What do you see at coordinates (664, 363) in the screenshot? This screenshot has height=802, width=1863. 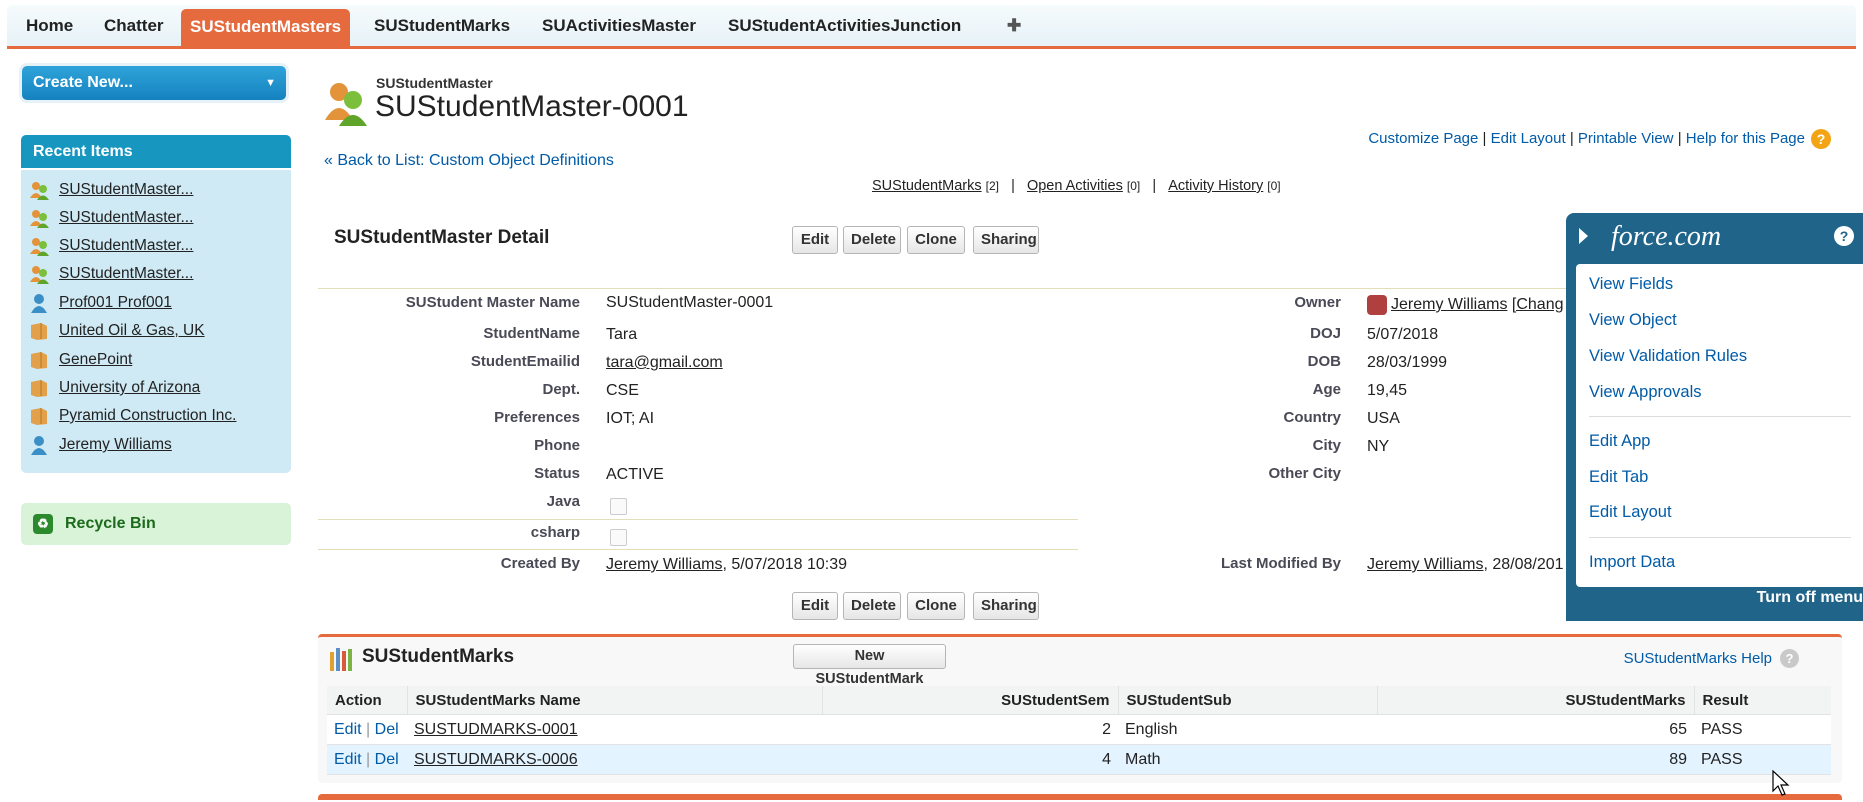 I see `email-link: tara@gmail.com` at bounding box center [664, 363].